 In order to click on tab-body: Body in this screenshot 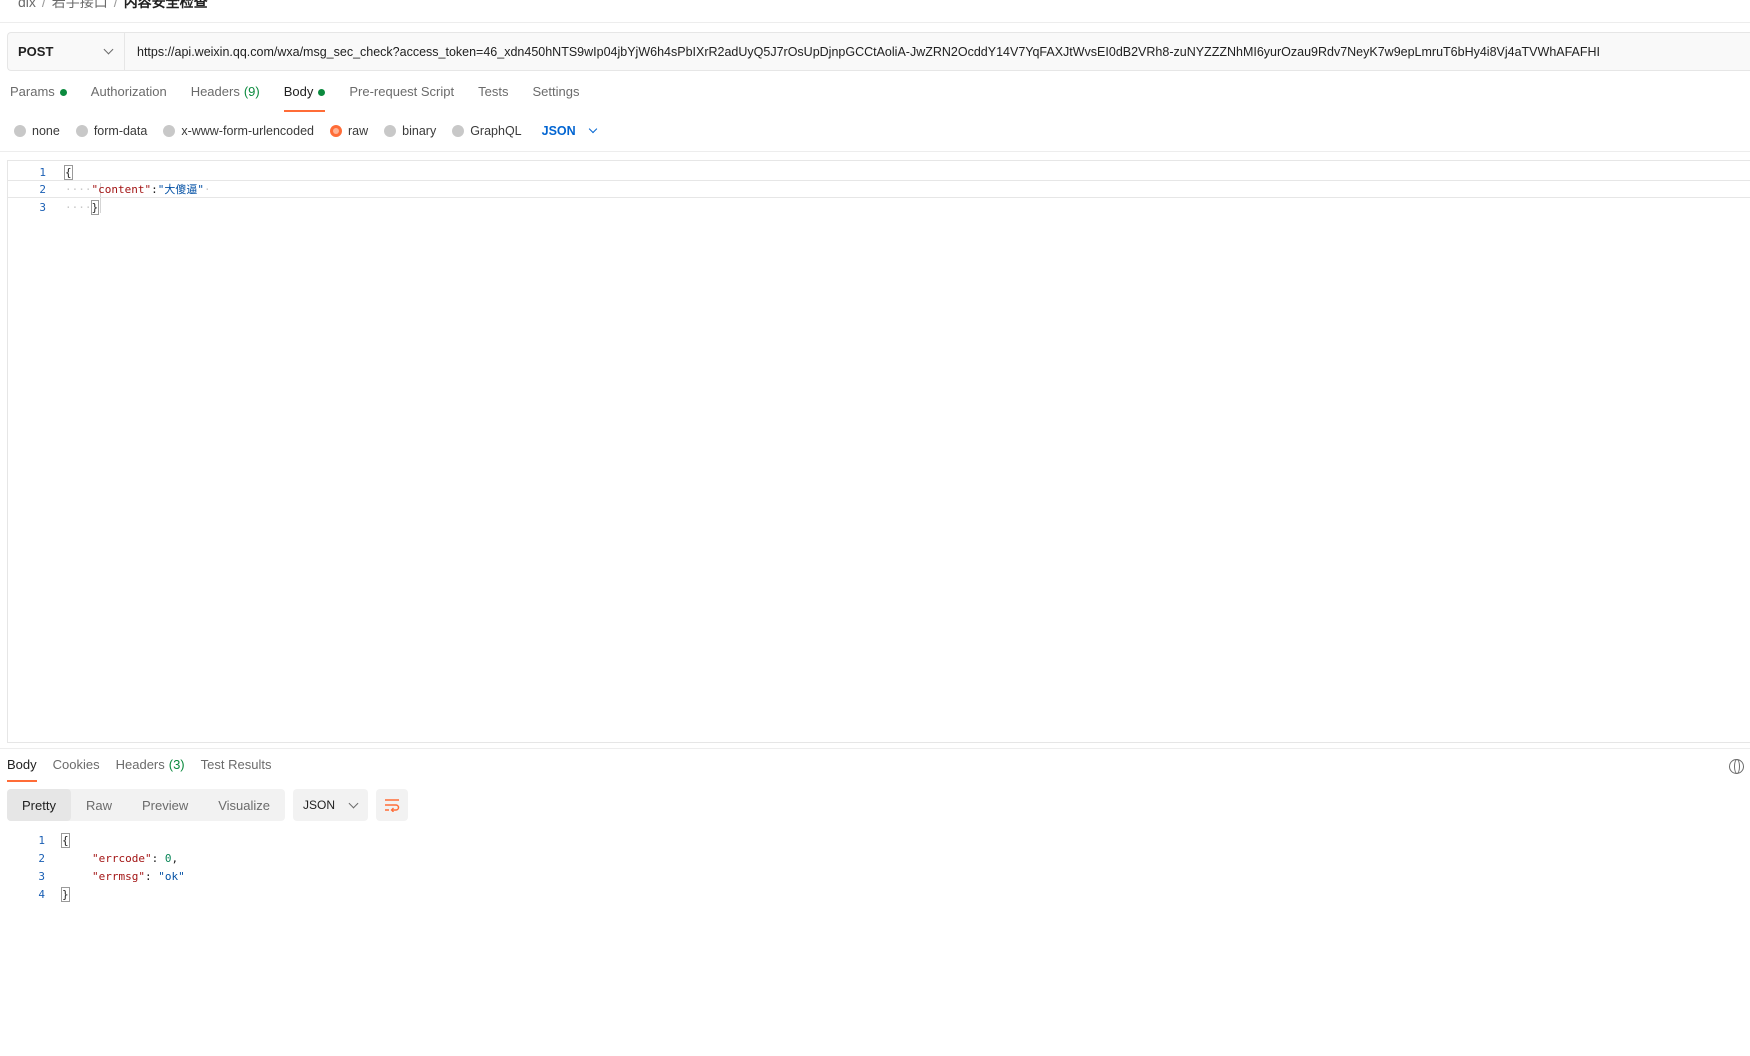, I will do `click(304, 98)`.